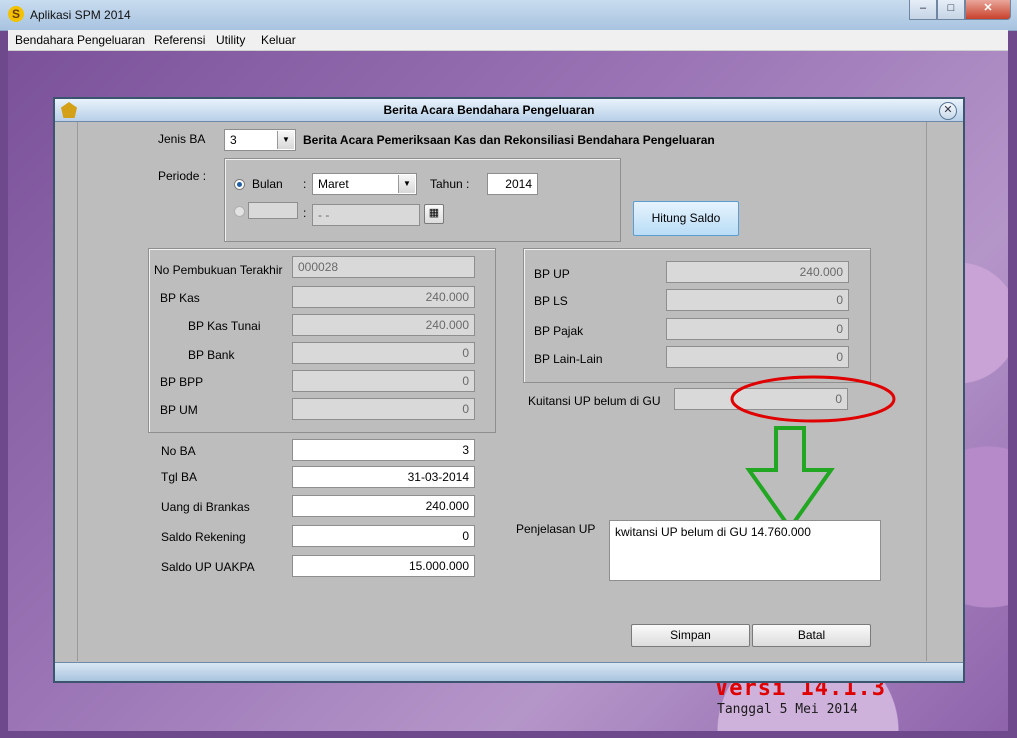  What do you see at coordinates (80, 40) in the screenshot?
I see `menu-bendahara-pengeluaran: Bendahara Pengeluaran` at bounding box center [80, 40].